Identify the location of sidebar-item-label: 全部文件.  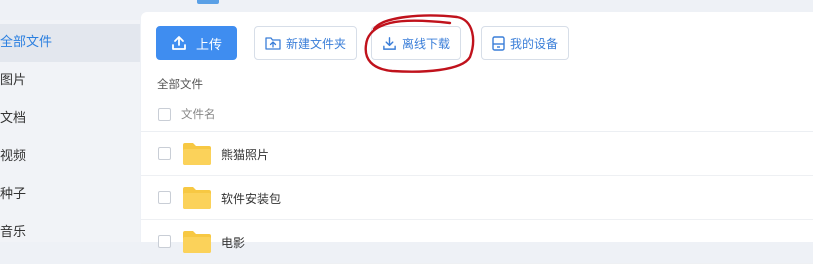
(26, 42).